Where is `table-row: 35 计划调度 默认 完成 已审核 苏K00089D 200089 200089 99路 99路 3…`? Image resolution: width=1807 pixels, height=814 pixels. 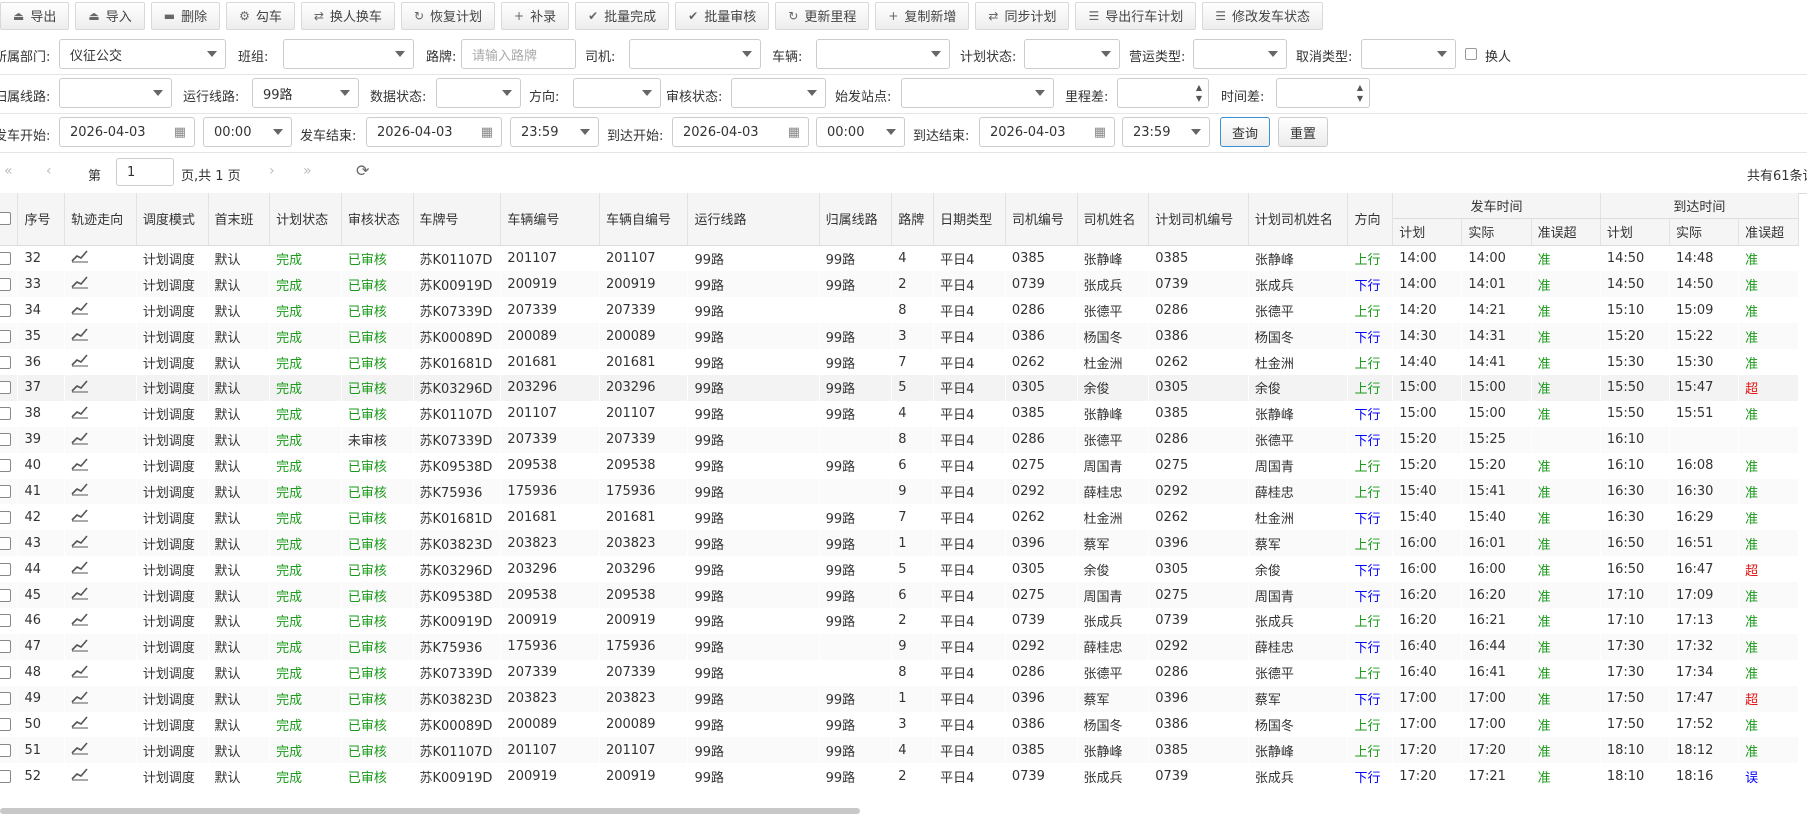 table-row: 35 计划调度 默认 完成 已审核 苏K00089D 200089 200089 99路 99路 3… is located at coordinates (899, 336).